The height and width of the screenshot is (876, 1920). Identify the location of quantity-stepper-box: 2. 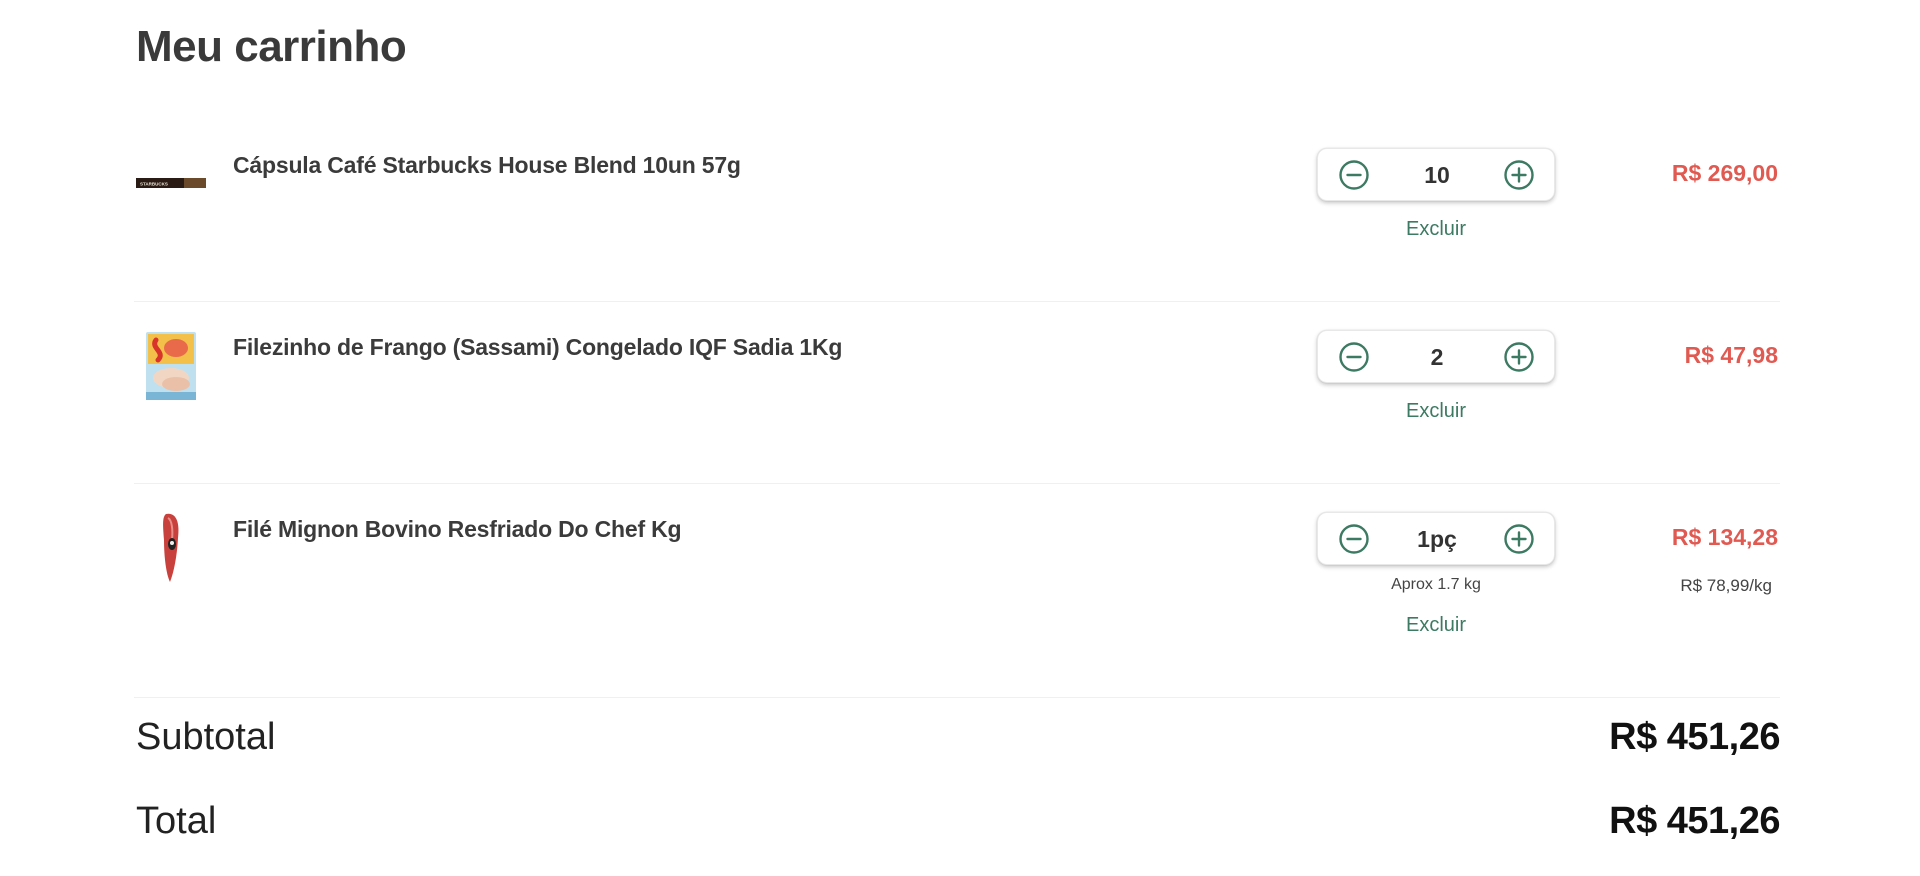
(1436, 356).